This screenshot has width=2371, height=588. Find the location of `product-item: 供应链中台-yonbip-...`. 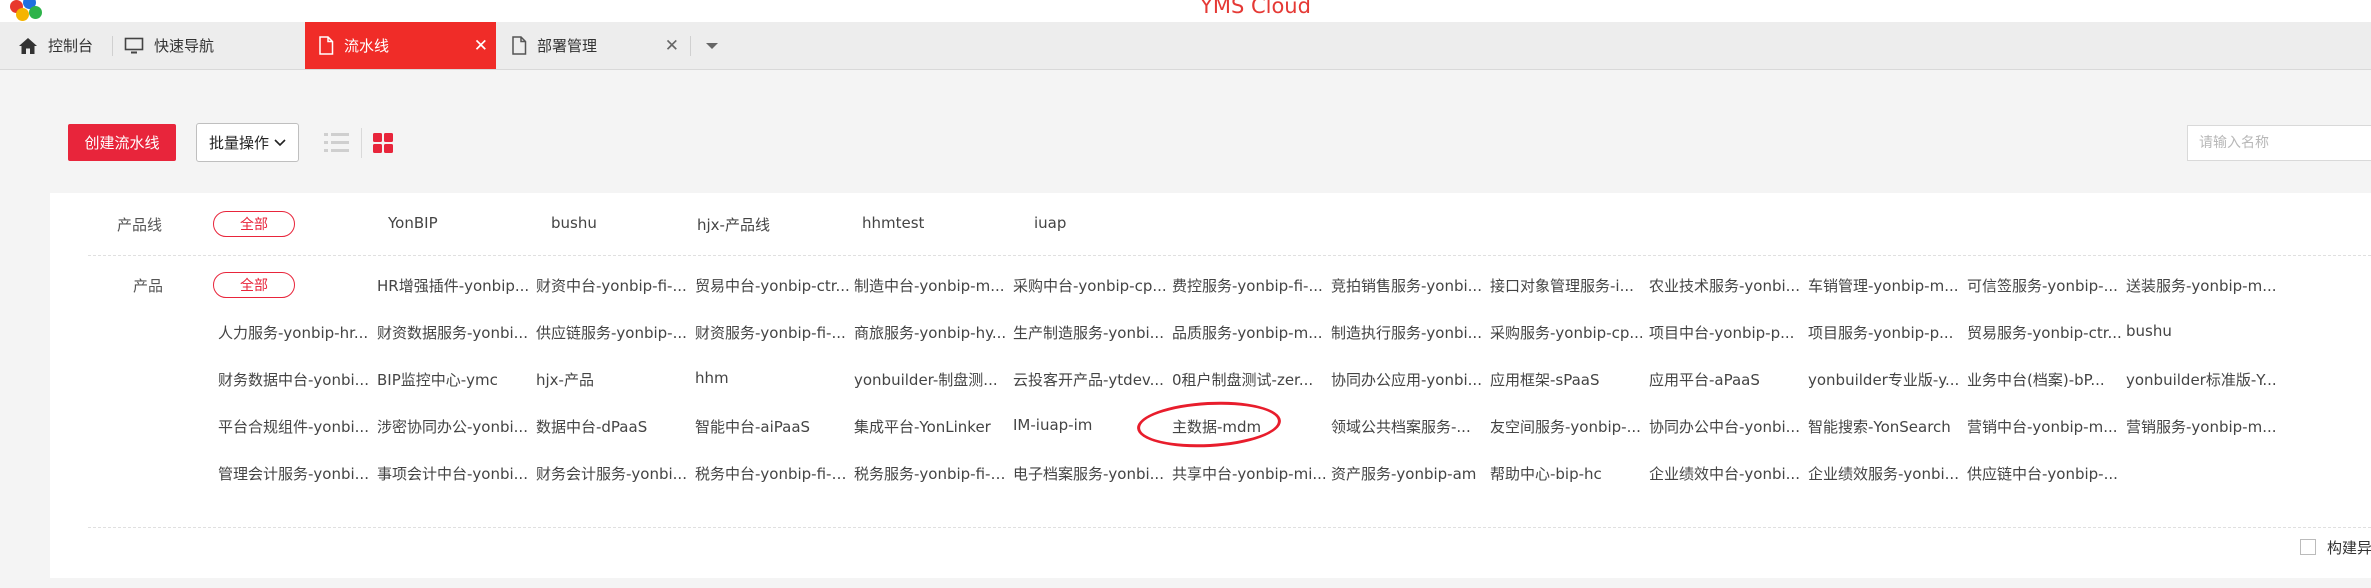

product-item: 供应链中台-yonbip-... is located at coordinates (2042, 473).